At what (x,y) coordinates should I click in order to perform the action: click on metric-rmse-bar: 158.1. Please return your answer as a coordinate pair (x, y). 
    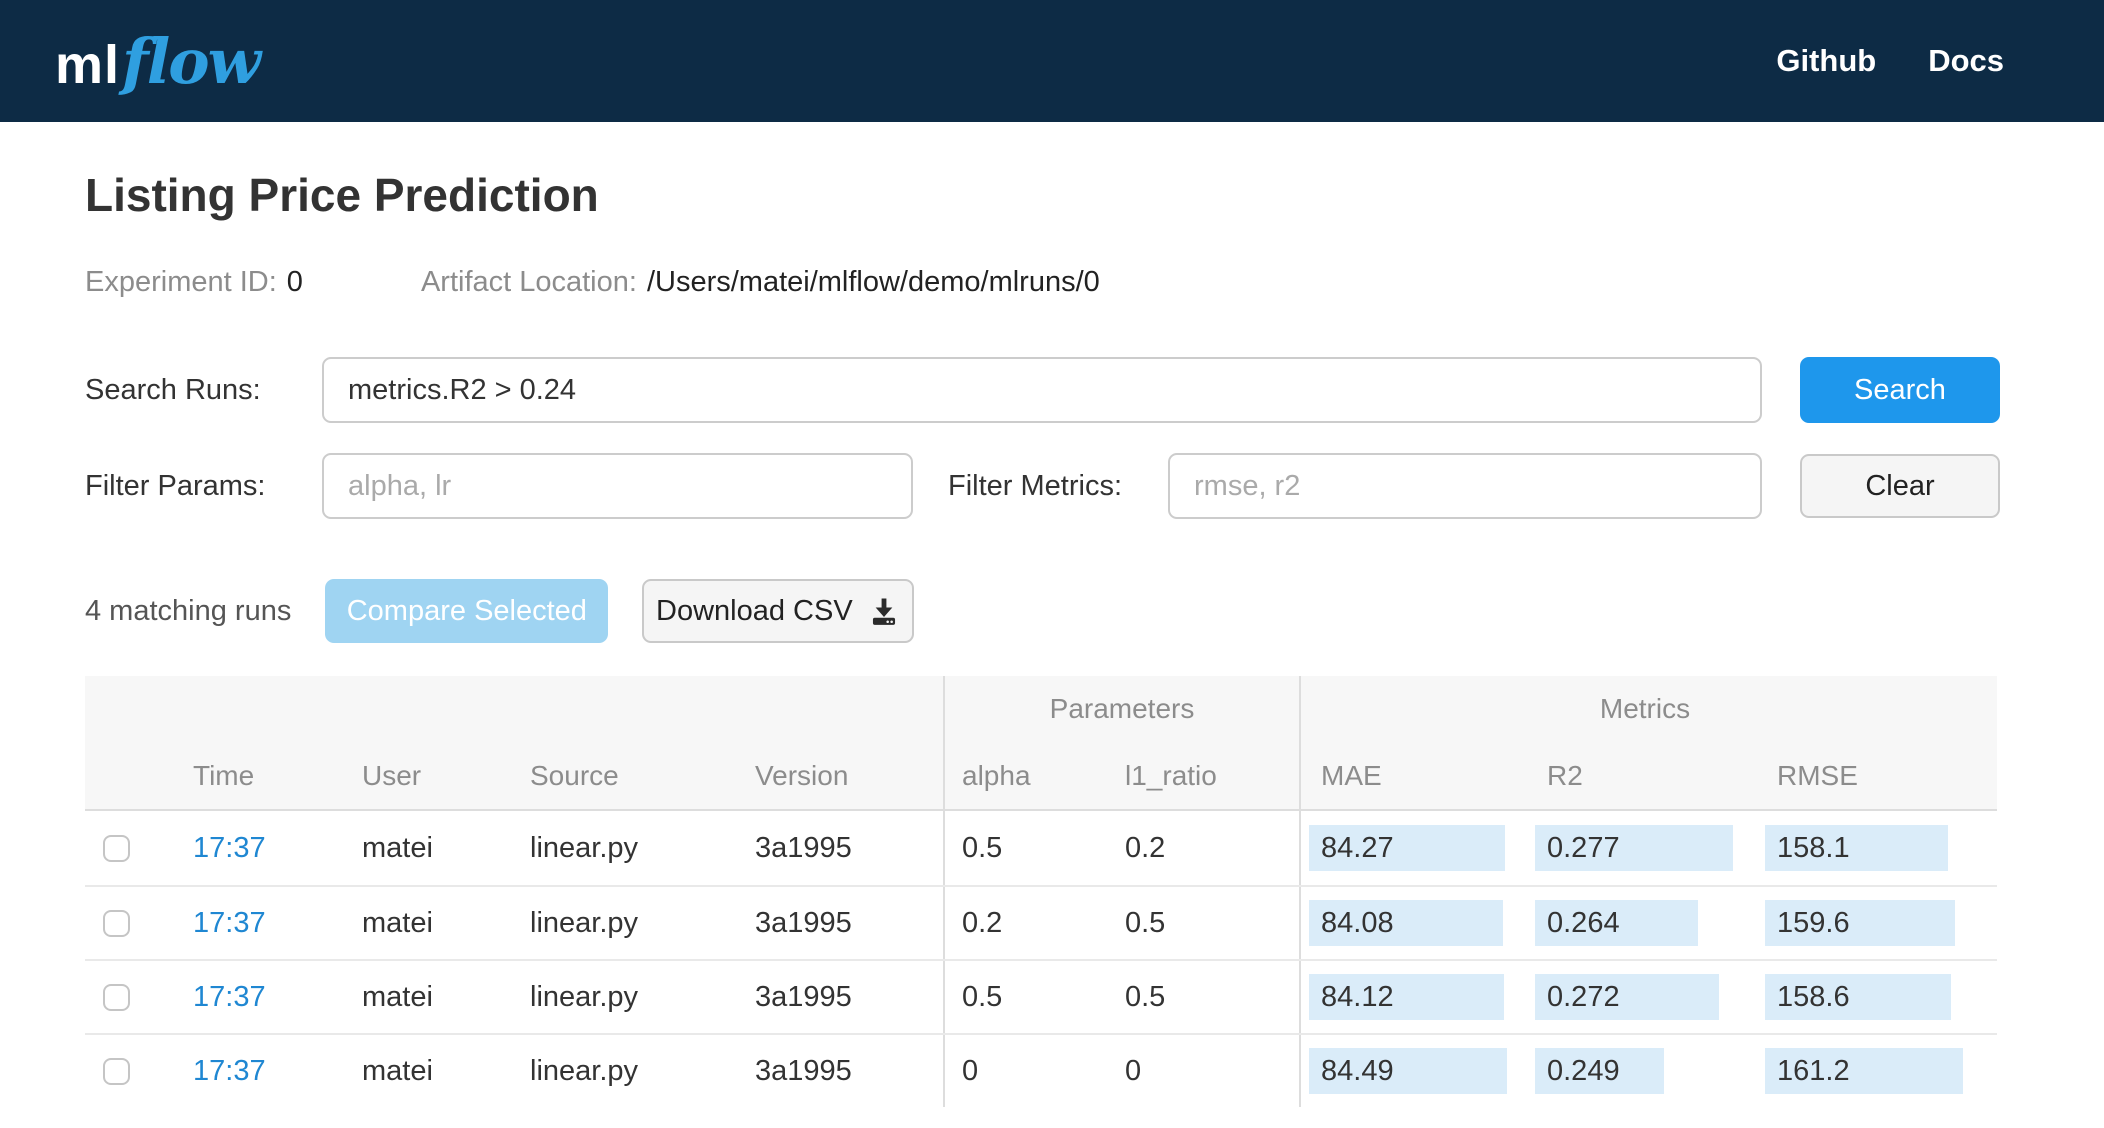
    Looking at the image, I should click on (1856, 848).